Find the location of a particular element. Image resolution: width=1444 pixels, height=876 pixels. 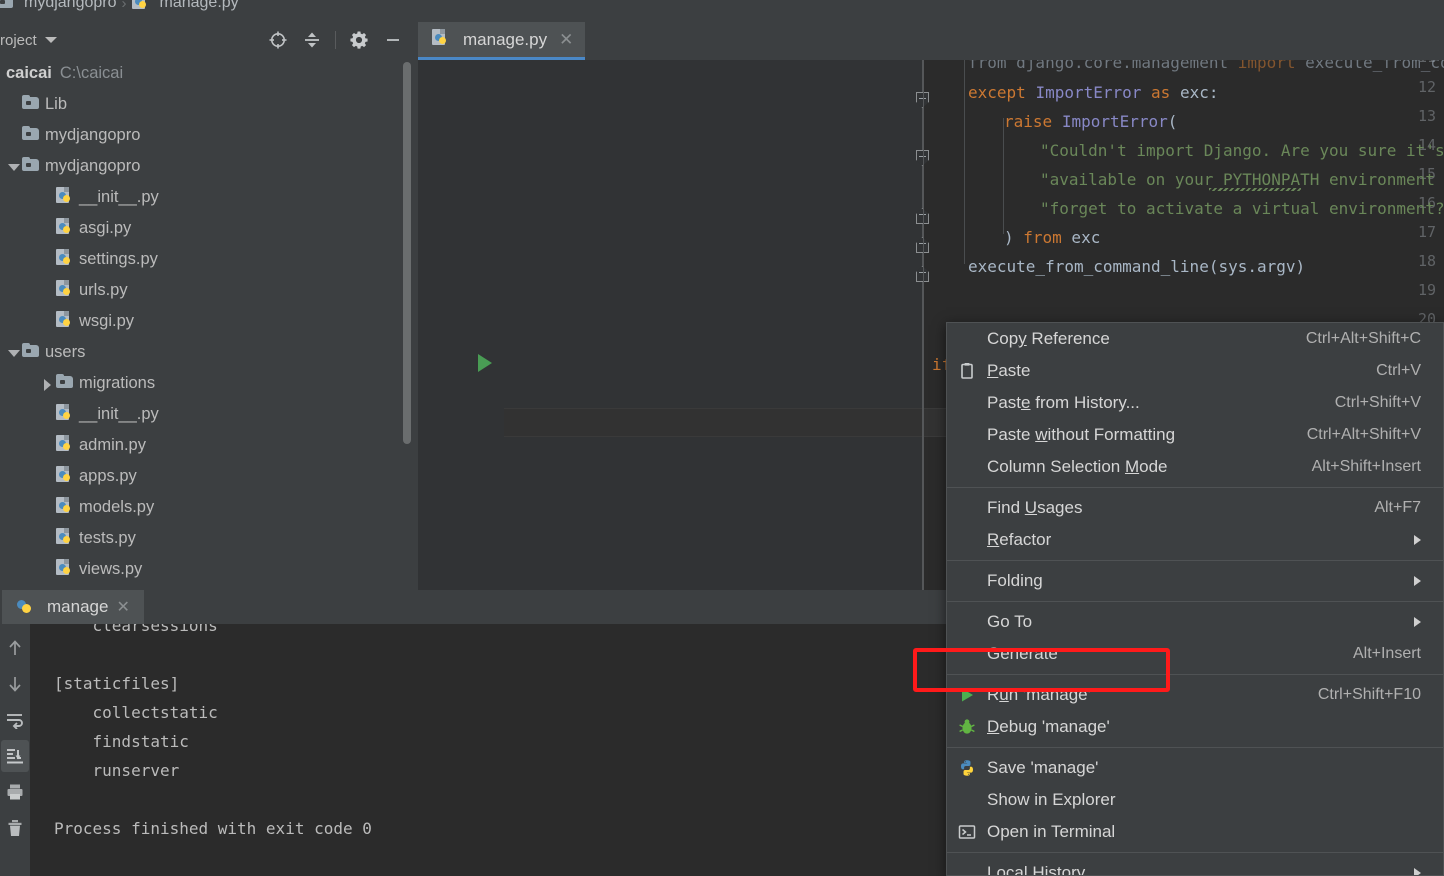

menu-item-local-history: Local History is located at coordinates (1195, 866).